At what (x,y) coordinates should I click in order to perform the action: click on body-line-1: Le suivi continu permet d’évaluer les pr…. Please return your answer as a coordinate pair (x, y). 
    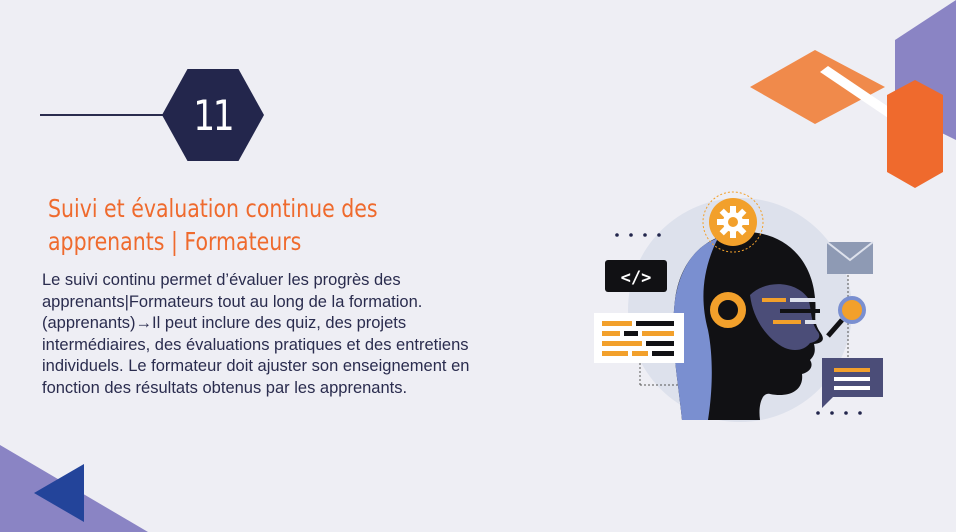
    Looking at the image, I should click on (221, 280).